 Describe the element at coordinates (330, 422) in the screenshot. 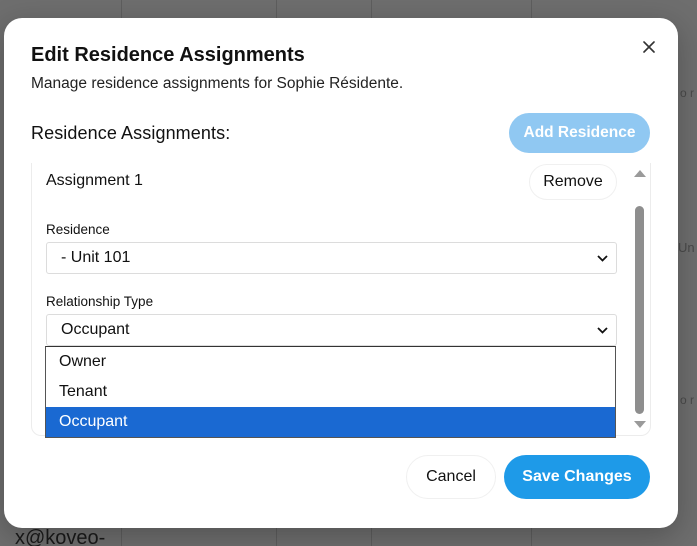

I see `option-occupant: Occupant` at that location.